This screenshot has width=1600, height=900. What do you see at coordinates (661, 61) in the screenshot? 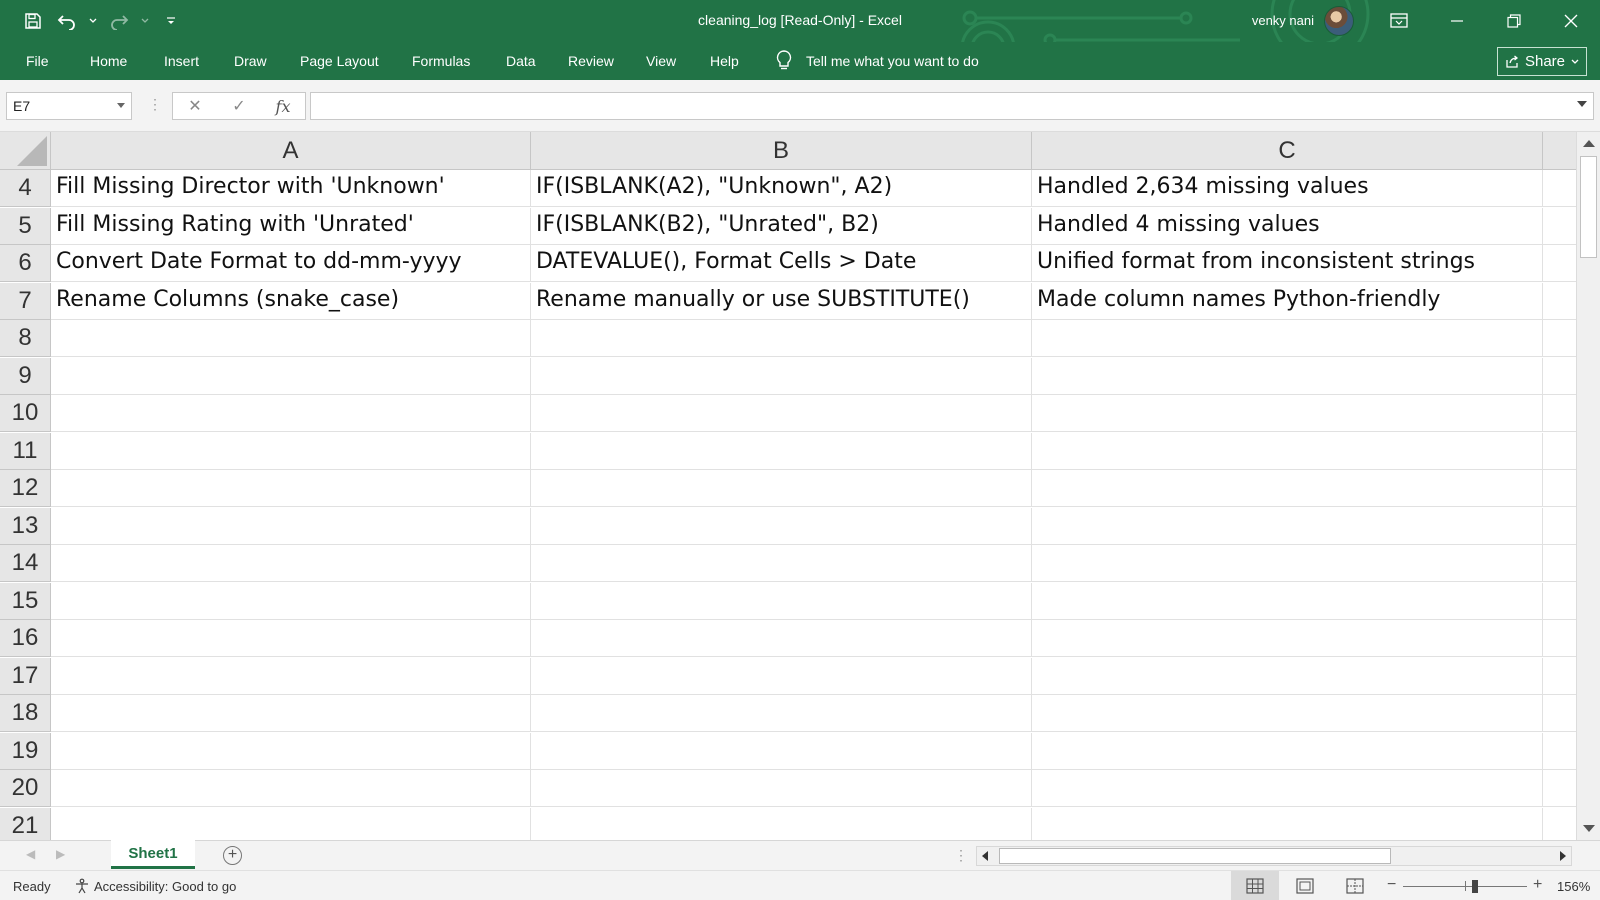
I see `tab-view: View` at bounding box center [661, 61].